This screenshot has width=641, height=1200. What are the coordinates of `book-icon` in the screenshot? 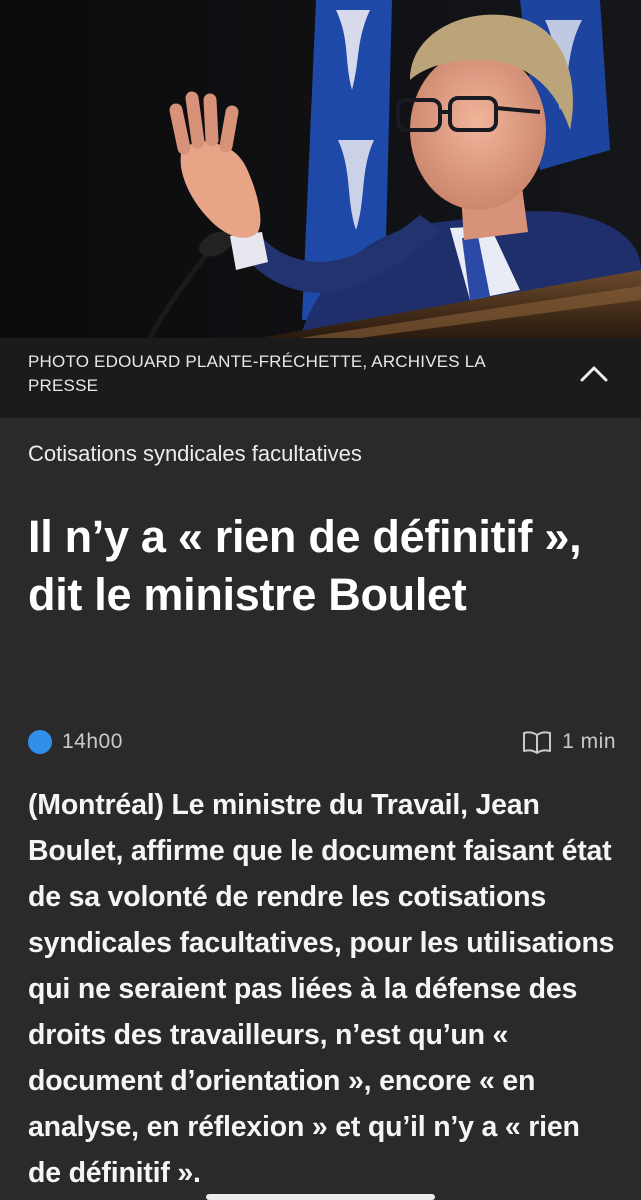 It's located at (537, 742).